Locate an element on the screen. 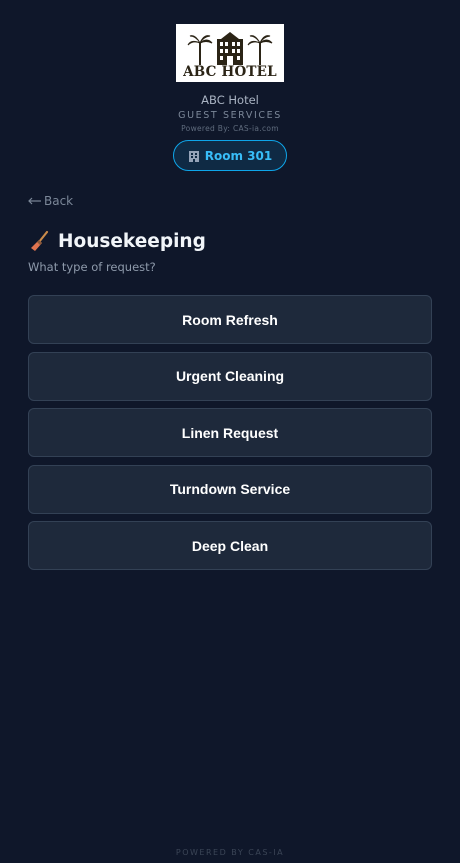 This screenshot has width=460, height=863. option-deep-clean-button: Deep Clean is located at coordinates (230, 545).